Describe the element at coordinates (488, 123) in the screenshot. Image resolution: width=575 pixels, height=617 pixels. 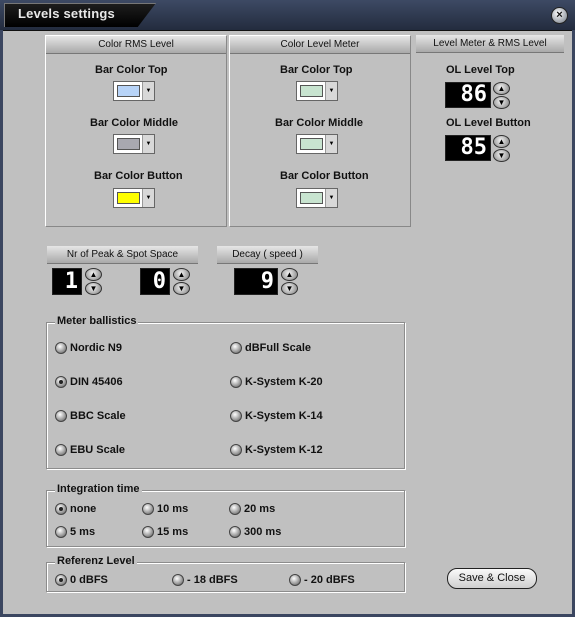
I see `ol-button-label: OL Level Button` at that location.